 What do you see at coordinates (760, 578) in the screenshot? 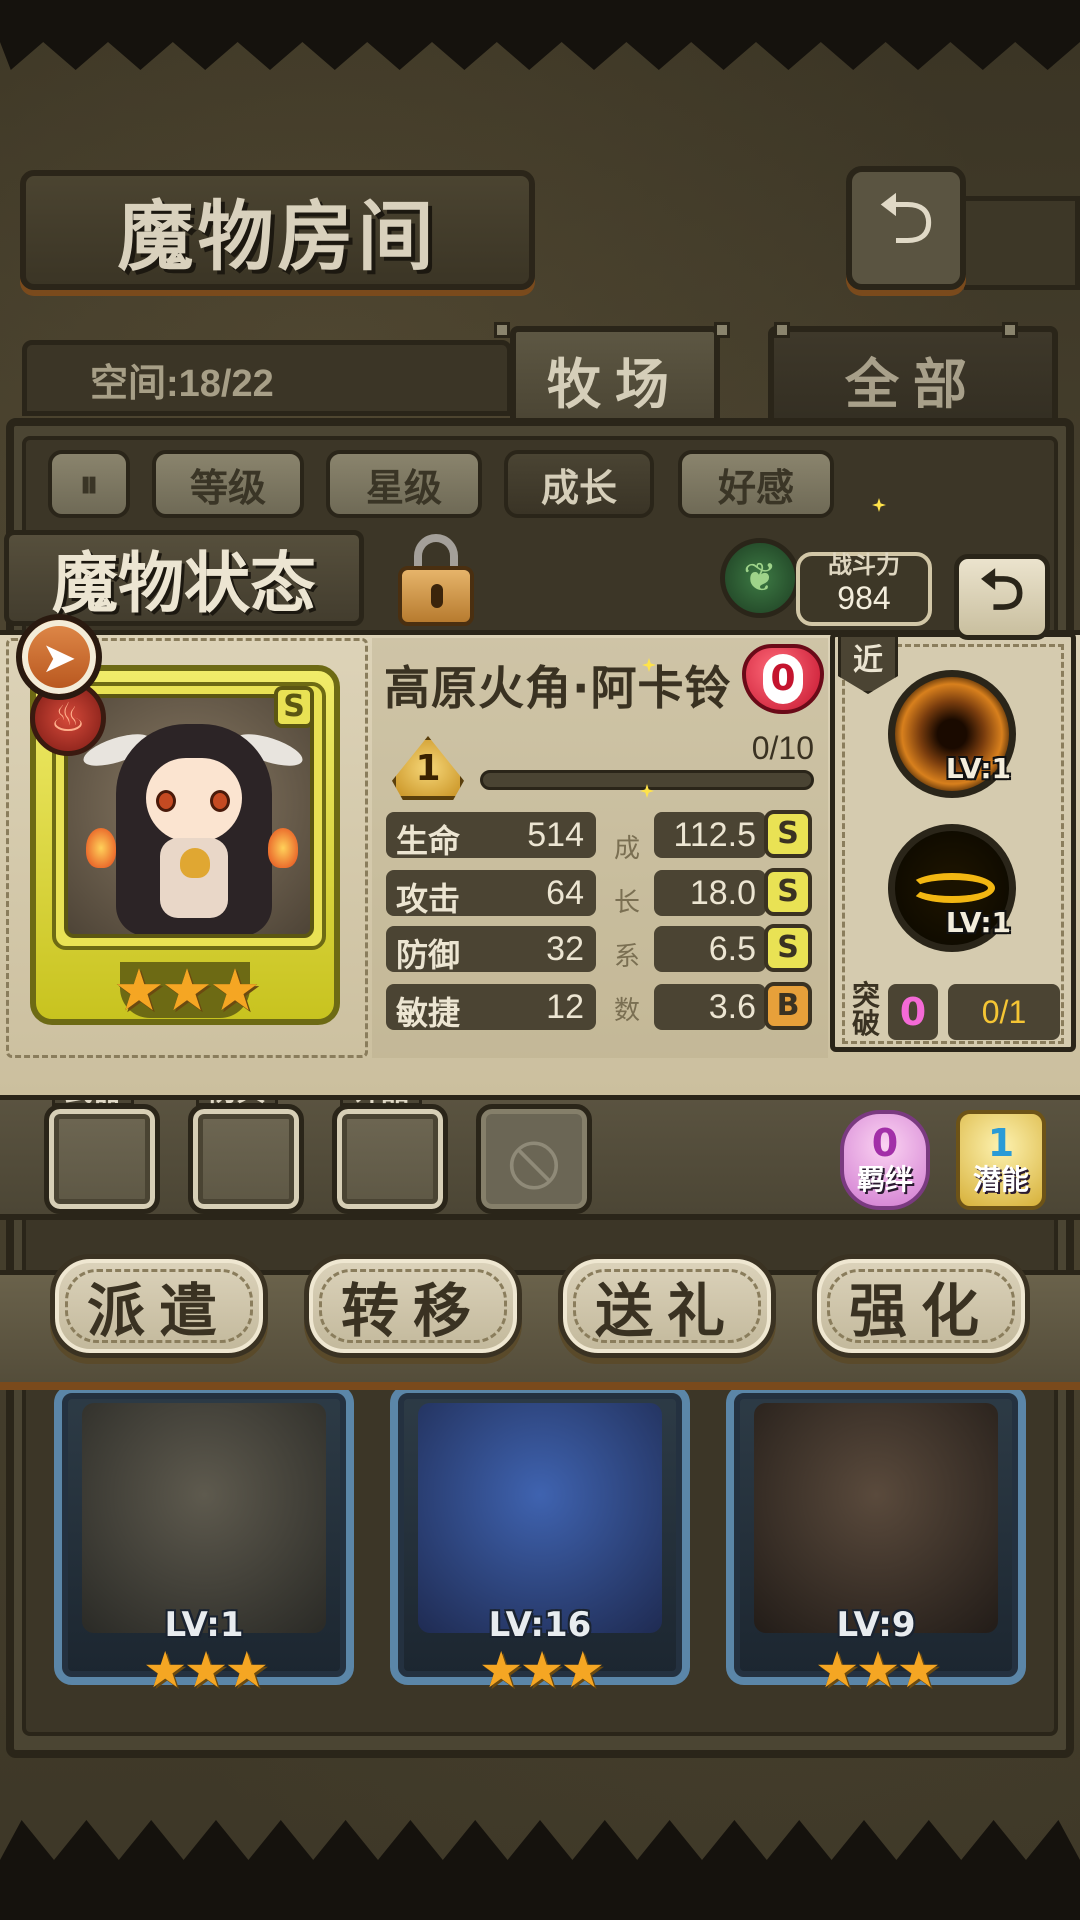
I see `leaf-element-icon: ❦` at bounding box center [760, 578].